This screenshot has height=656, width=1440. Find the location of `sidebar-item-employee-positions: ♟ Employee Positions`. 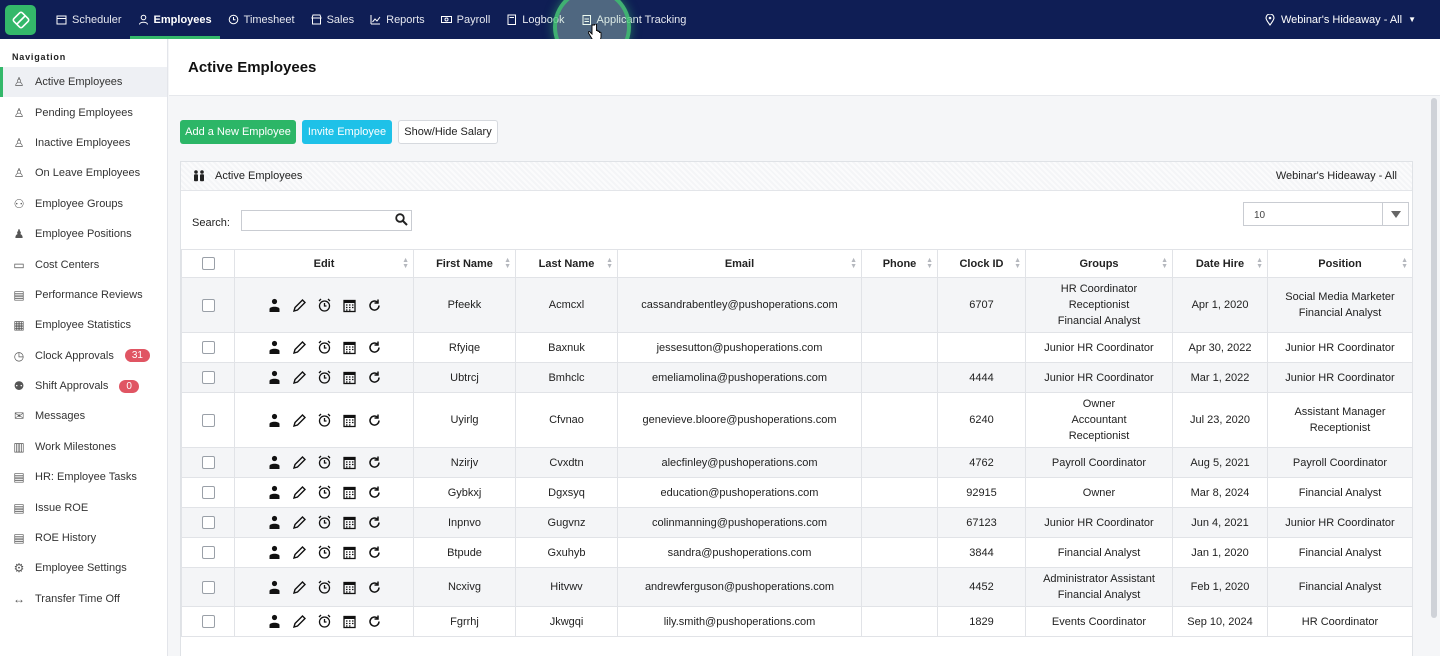

sidebar-item-employee-positions: ♟ Employee Positions is located at coordinates (83, 234).